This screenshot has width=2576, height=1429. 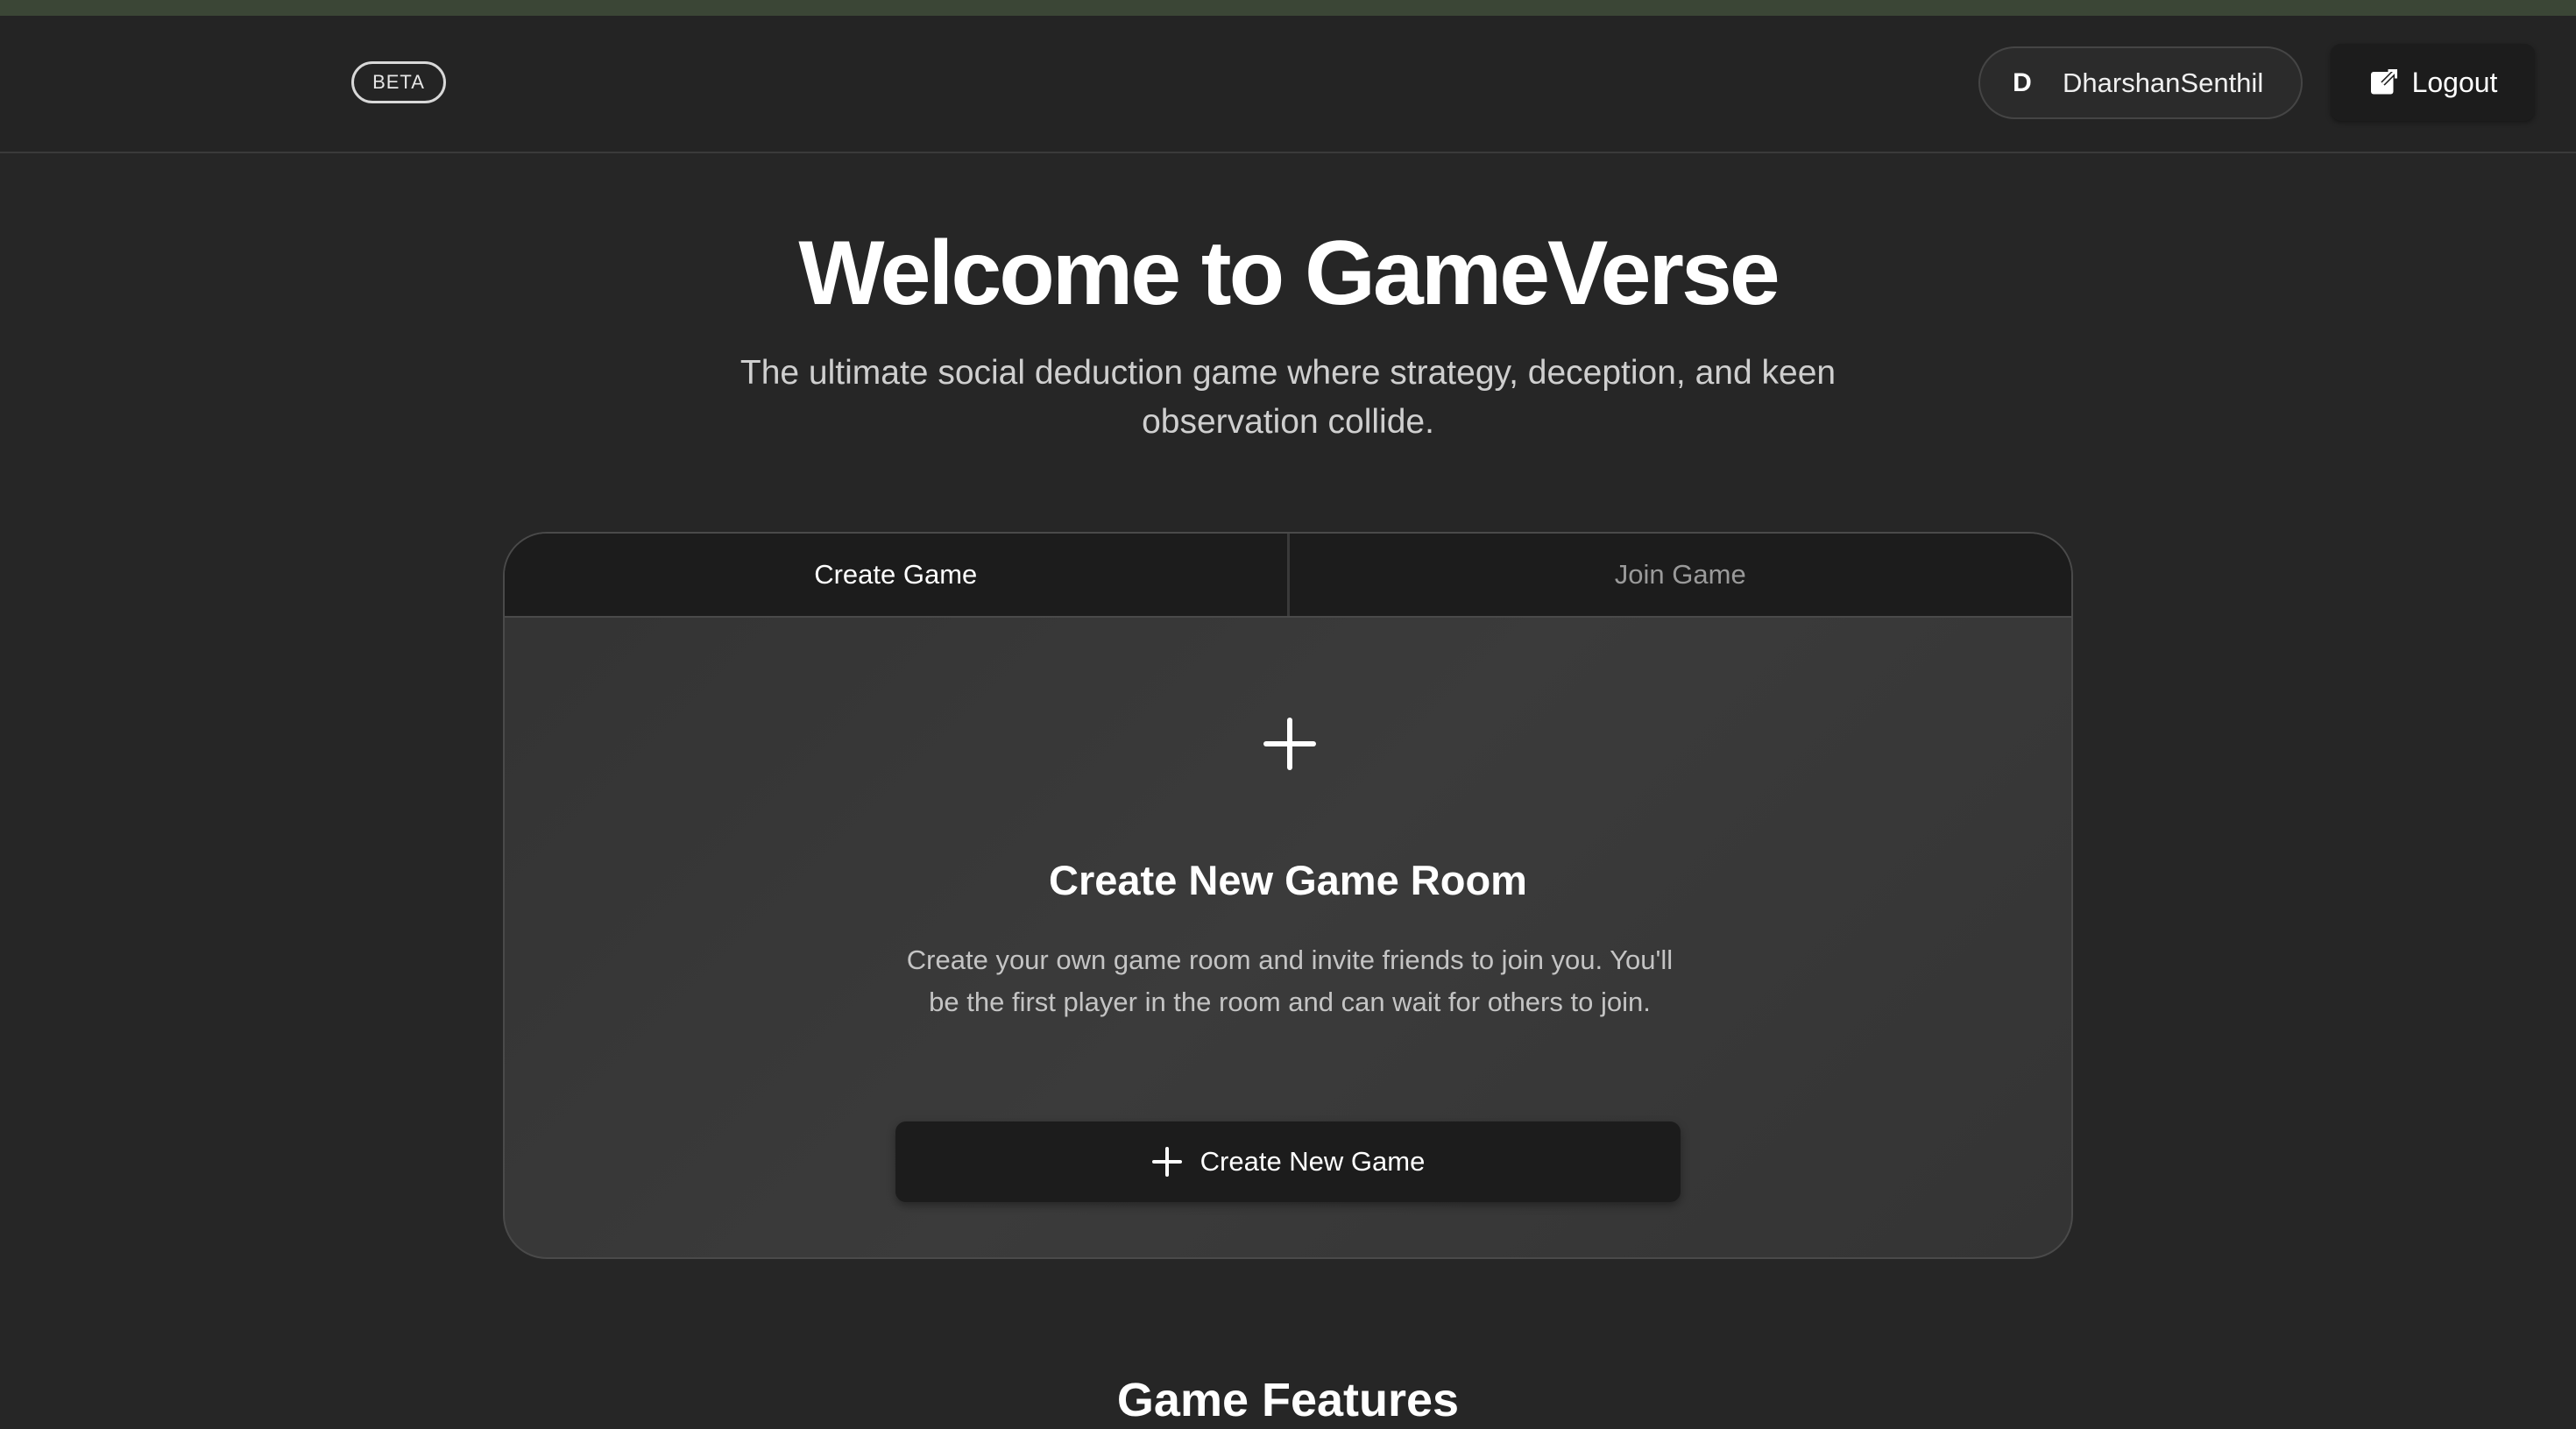 What do you see at coordinates (1288, 880) in the screenshot?
I see `card-title: Create New Game Room` at bounding box center [1288, 880].